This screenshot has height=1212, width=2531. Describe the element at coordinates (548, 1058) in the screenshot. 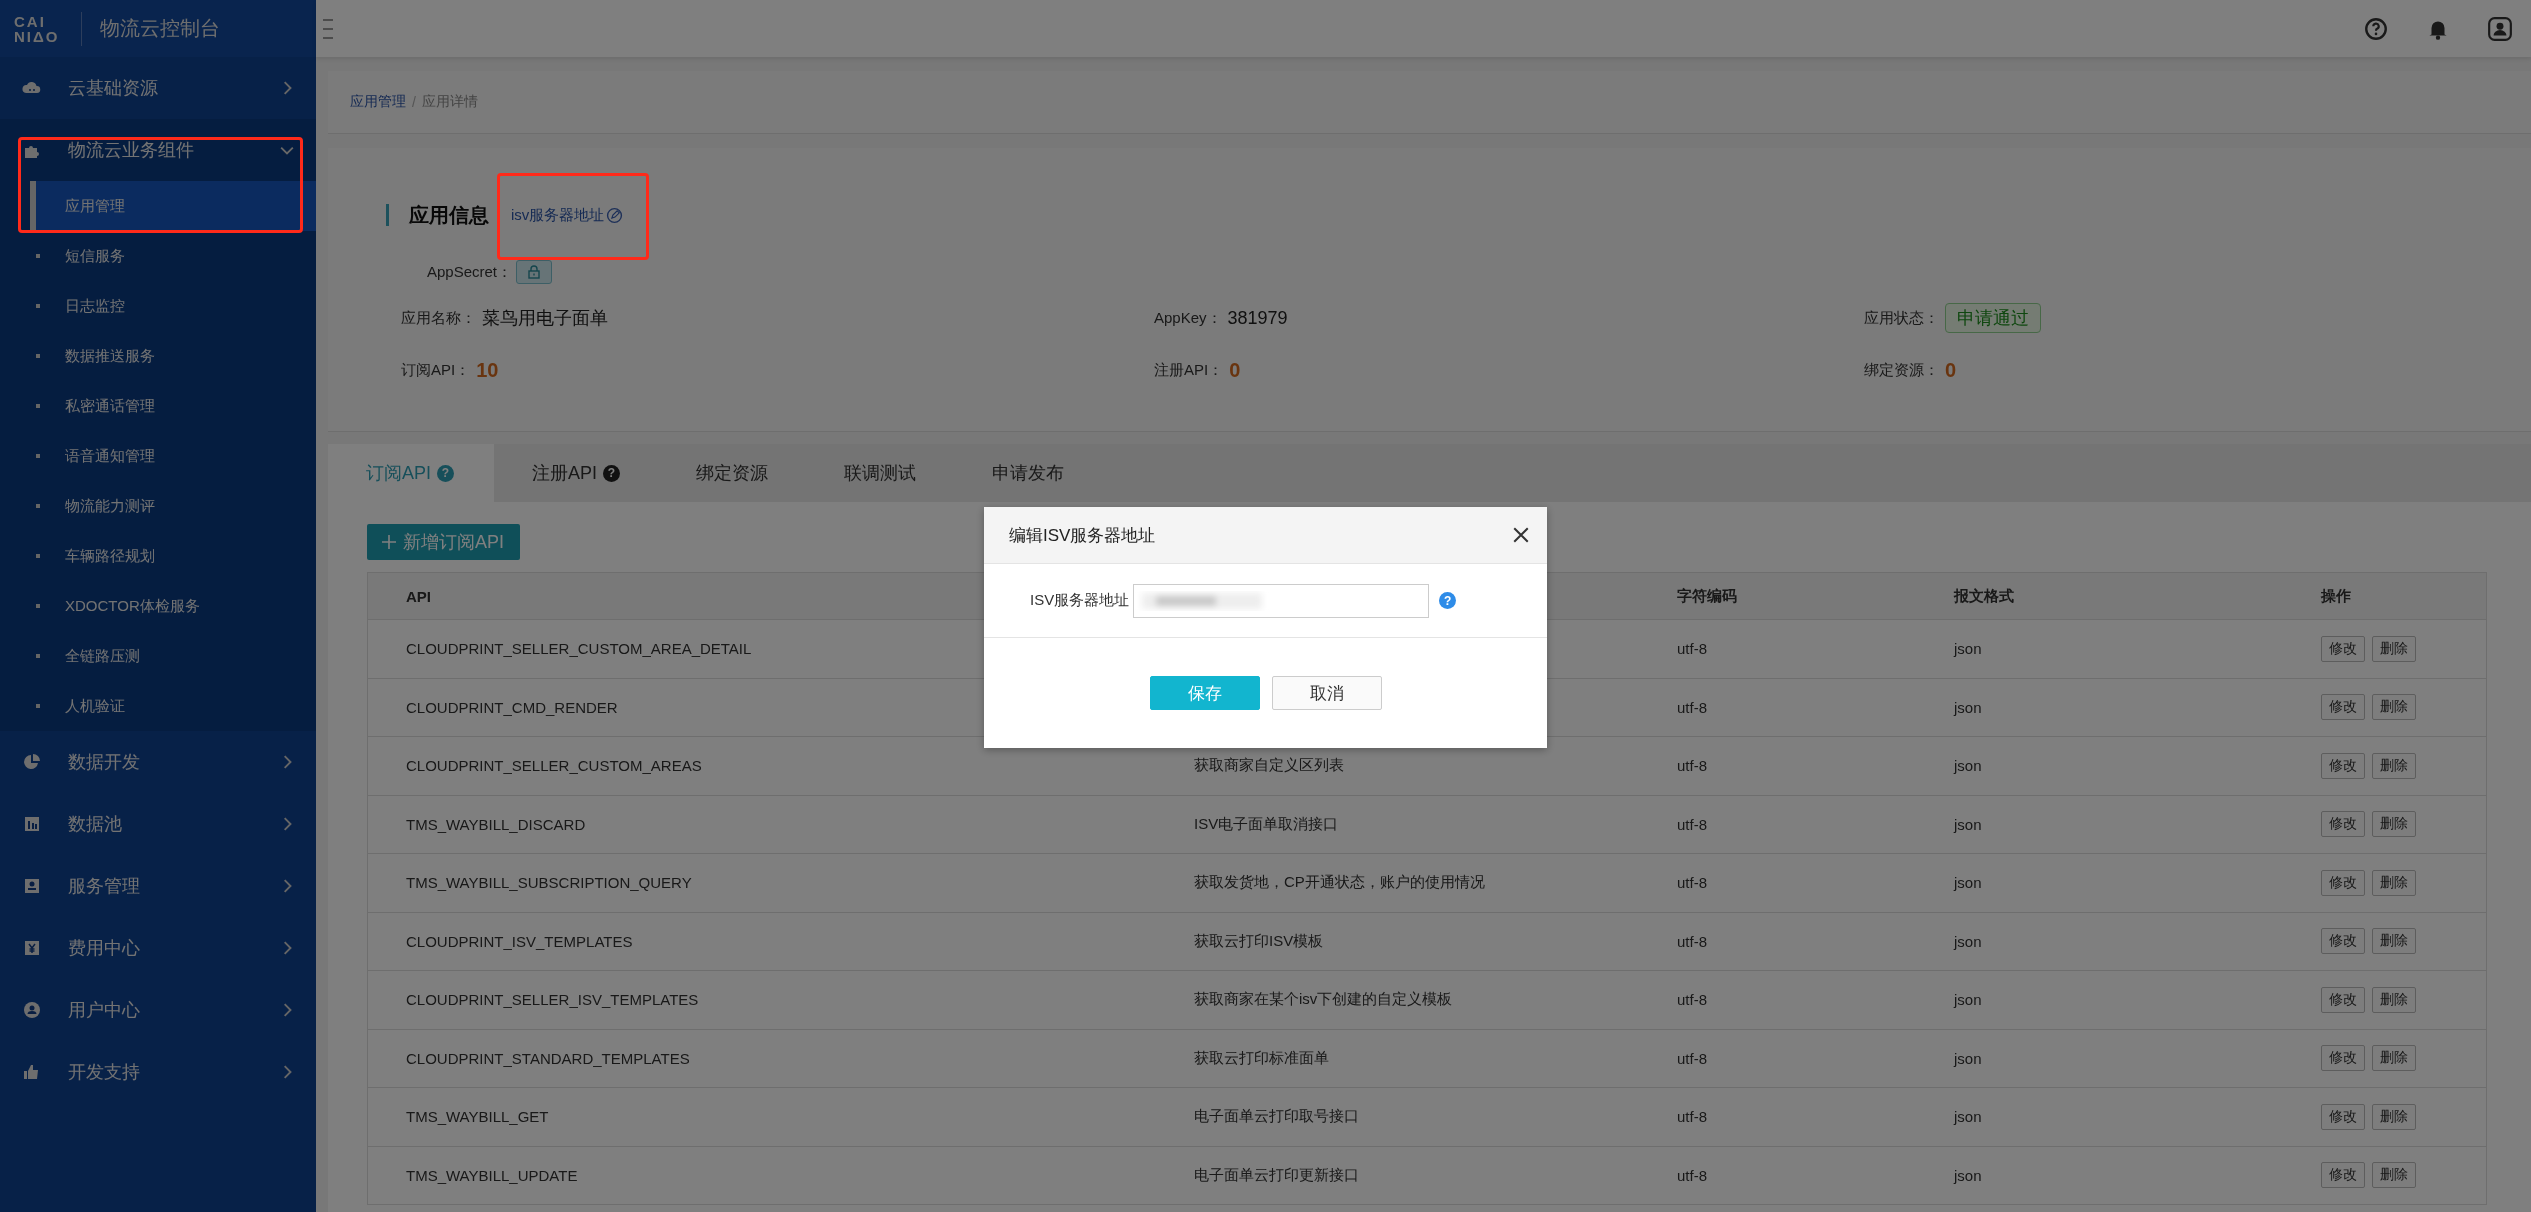

I see `table-cell: CLOUDPRINT_STANDARD_TEMPLATES` at that location.